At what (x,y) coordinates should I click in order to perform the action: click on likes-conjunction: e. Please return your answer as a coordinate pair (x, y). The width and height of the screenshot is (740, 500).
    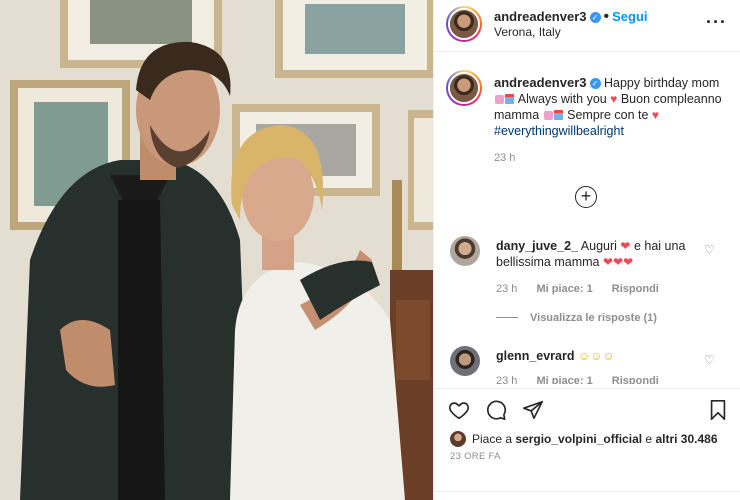
    Looking at the image, I should click on (649, 439).